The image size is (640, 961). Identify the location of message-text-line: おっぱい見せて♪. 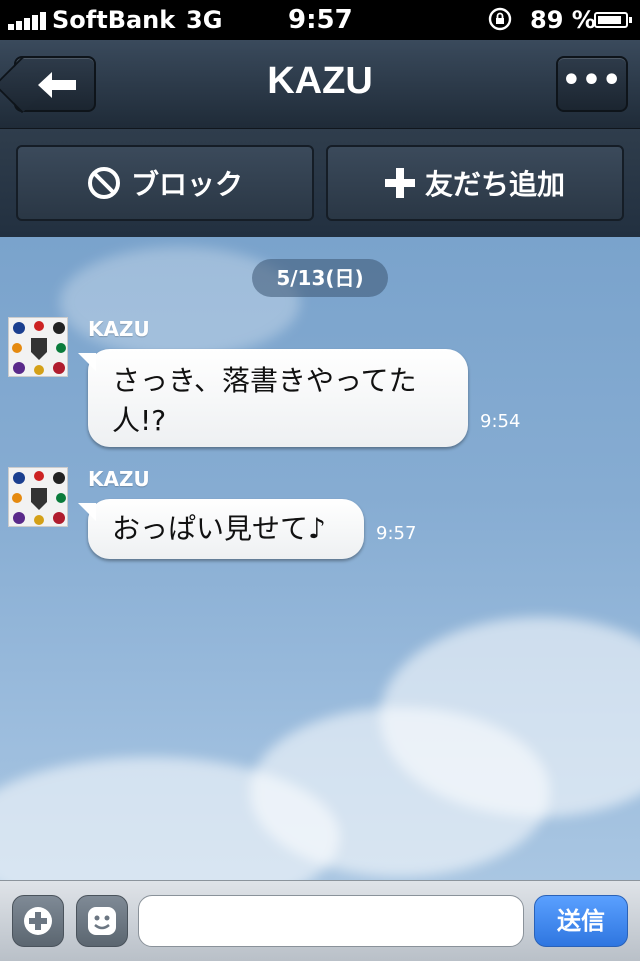
(219, 528).